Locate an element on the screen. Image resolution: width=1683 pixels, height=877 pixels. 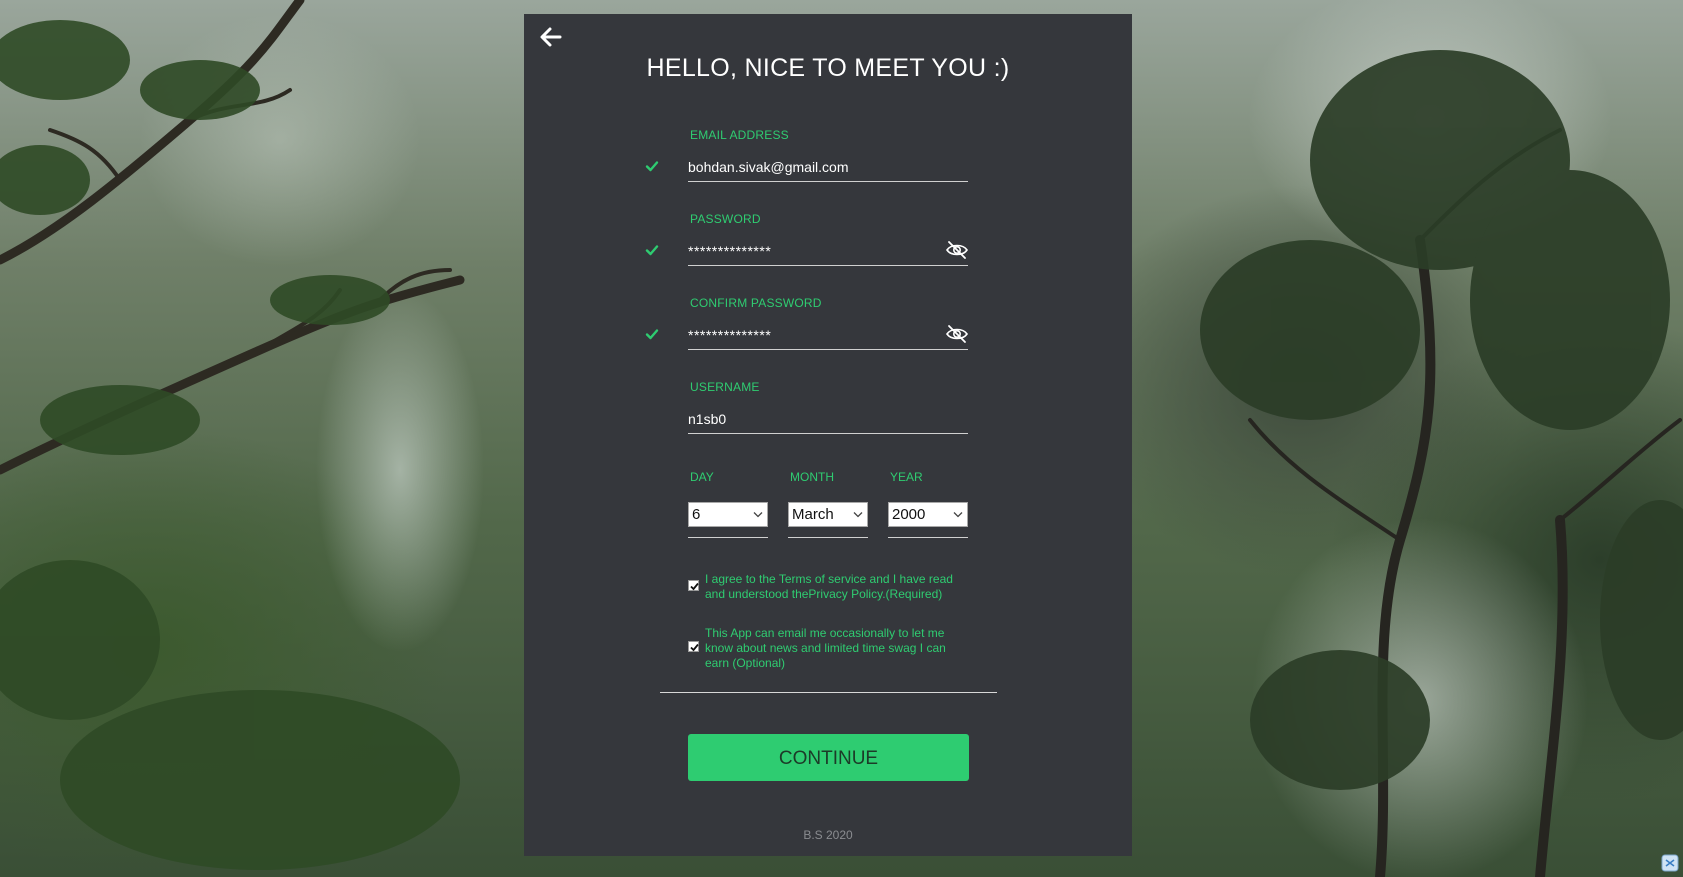
password-field is located at coordinates (828, 251).